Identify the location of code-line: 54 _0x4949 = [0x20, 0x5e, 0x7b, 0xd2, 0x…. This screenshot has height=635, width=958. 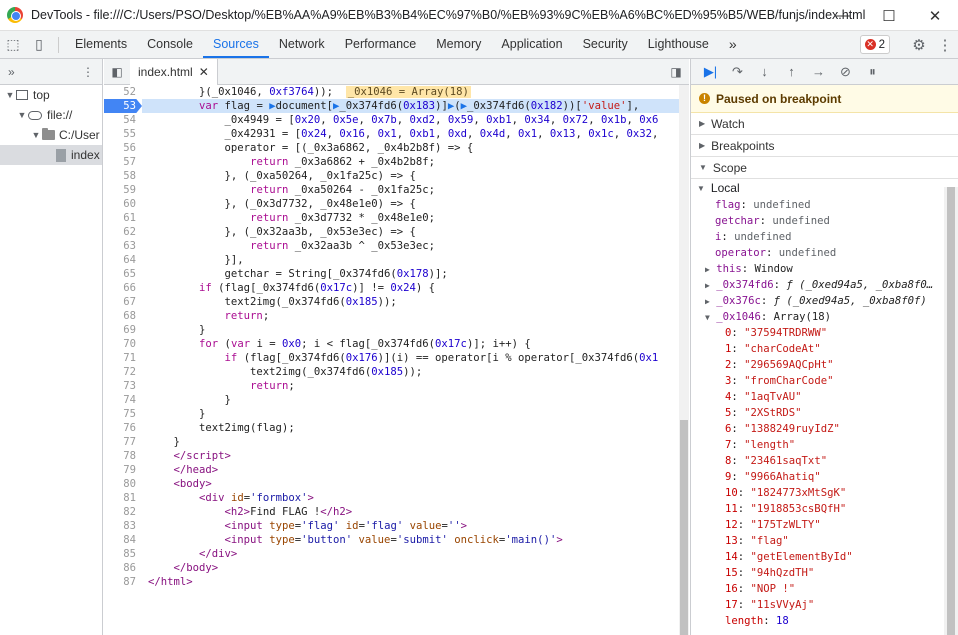
(391, 120).